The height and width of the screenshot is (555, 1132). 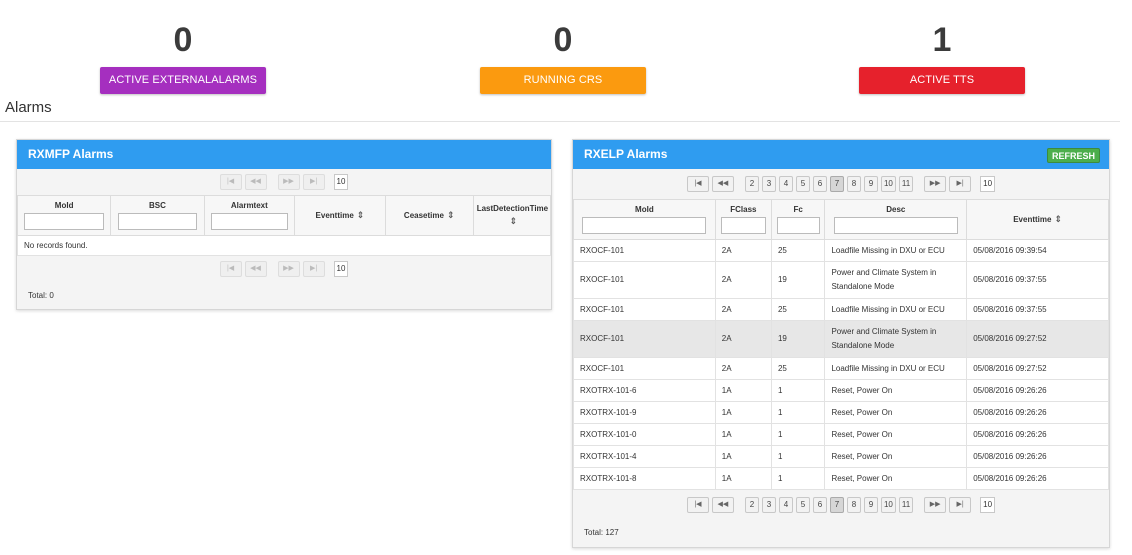 I want to click on fclass-filter-input, so click(x=743, y=225).